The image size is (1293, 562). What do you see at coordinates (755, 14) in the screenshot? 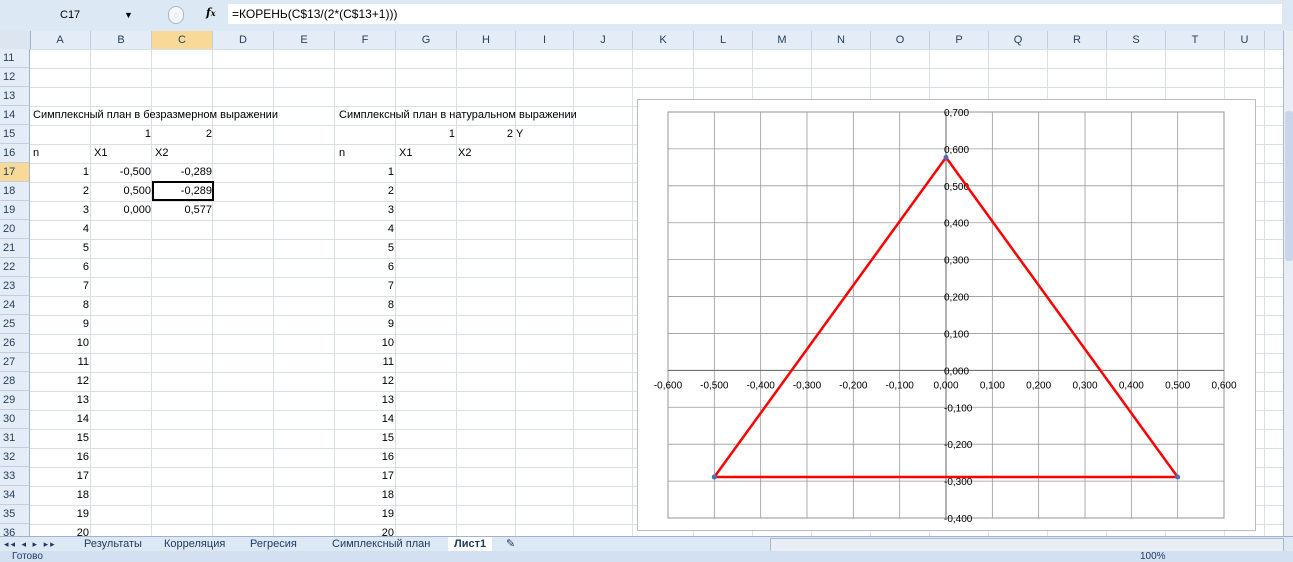
I see `formula-input: =КОРЕНЬ(C$13/(2*(C$13+1)))` at bounding box center [755, 14].